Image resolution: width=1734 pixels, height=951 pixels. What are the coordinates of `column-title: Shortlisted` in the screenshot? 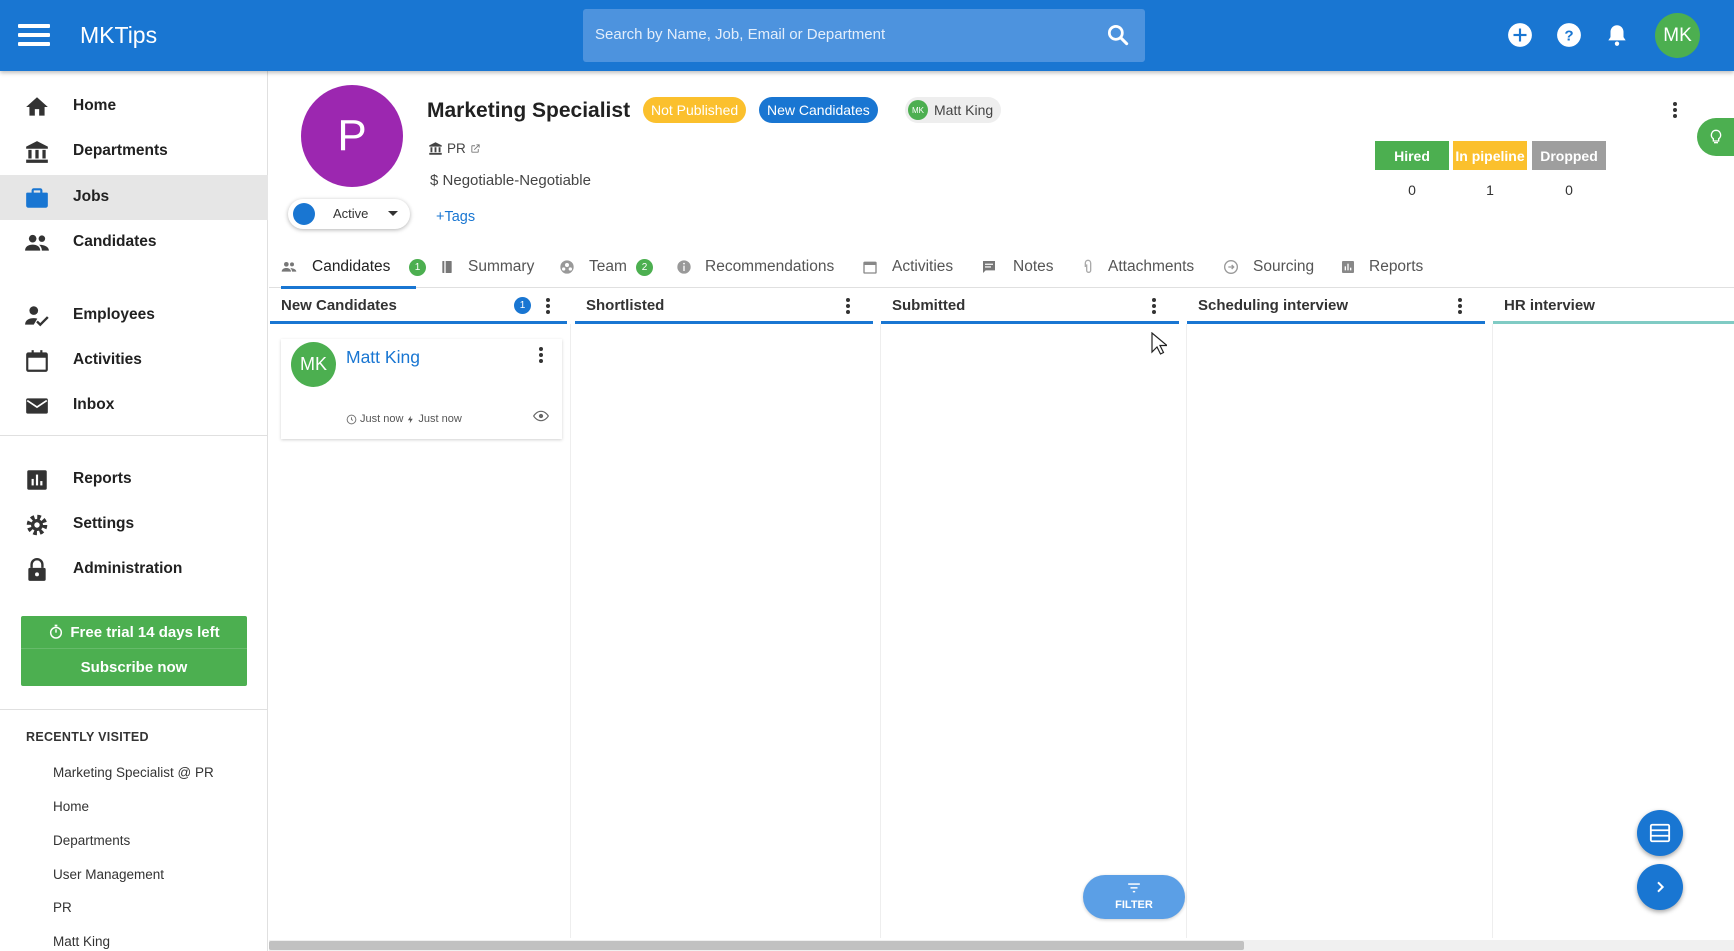 It's located at (625, 305).